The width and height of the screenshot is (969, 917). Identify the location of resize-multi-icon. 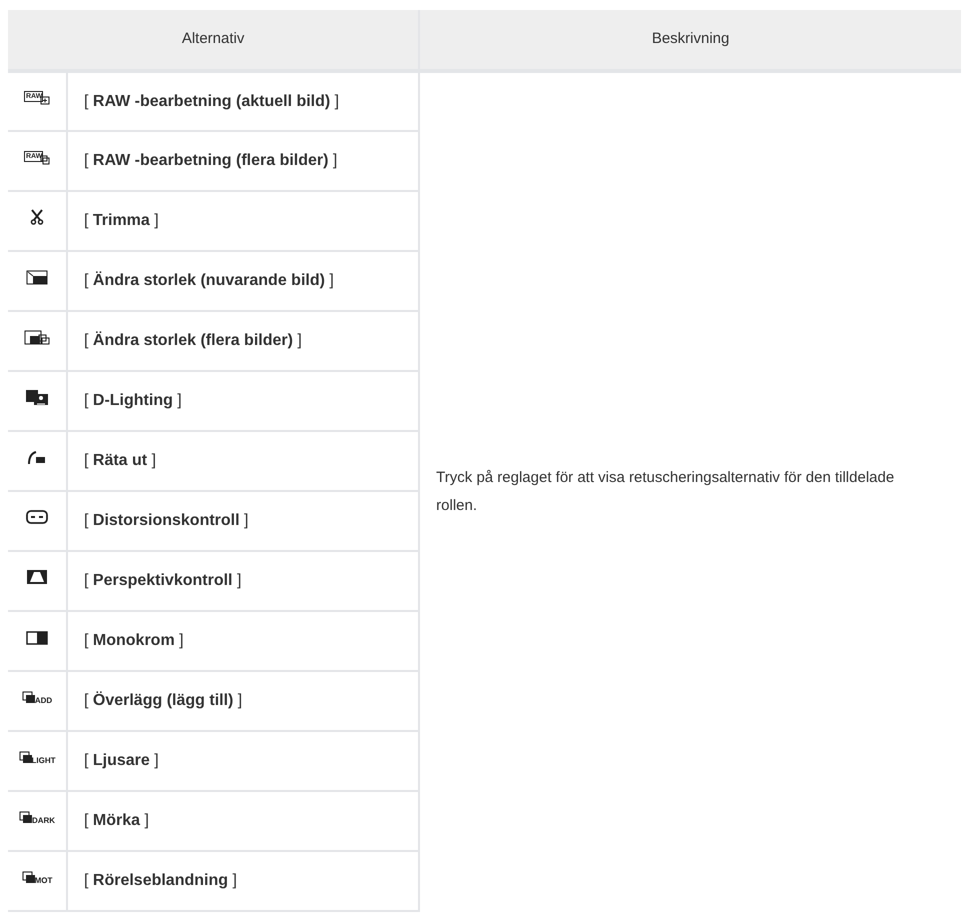
(37, 337).